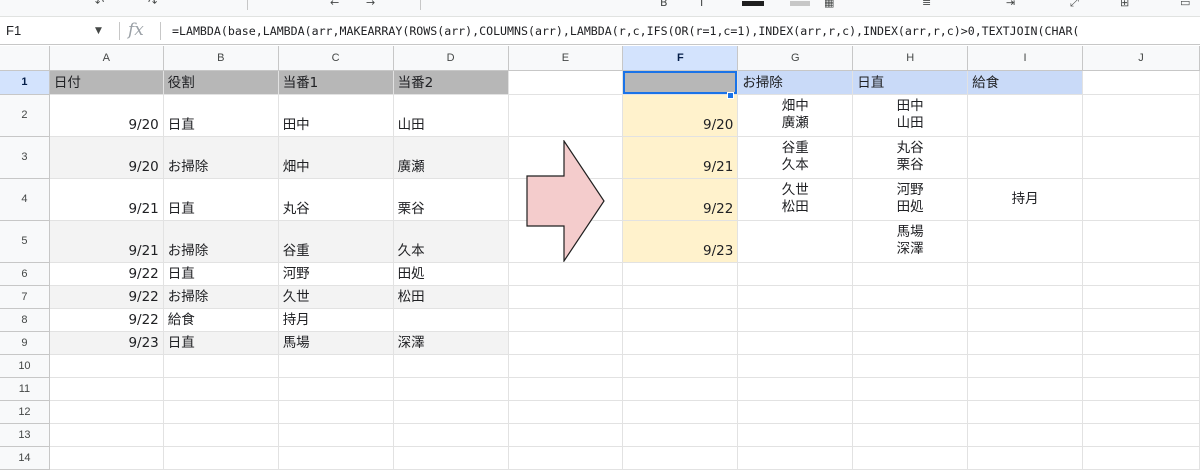 This screenshot has width=1200, height=473. What do you see at coordinates (664, 4) in the screenshot?
I see `bold-icon: B` at bounding box center [664, 4].